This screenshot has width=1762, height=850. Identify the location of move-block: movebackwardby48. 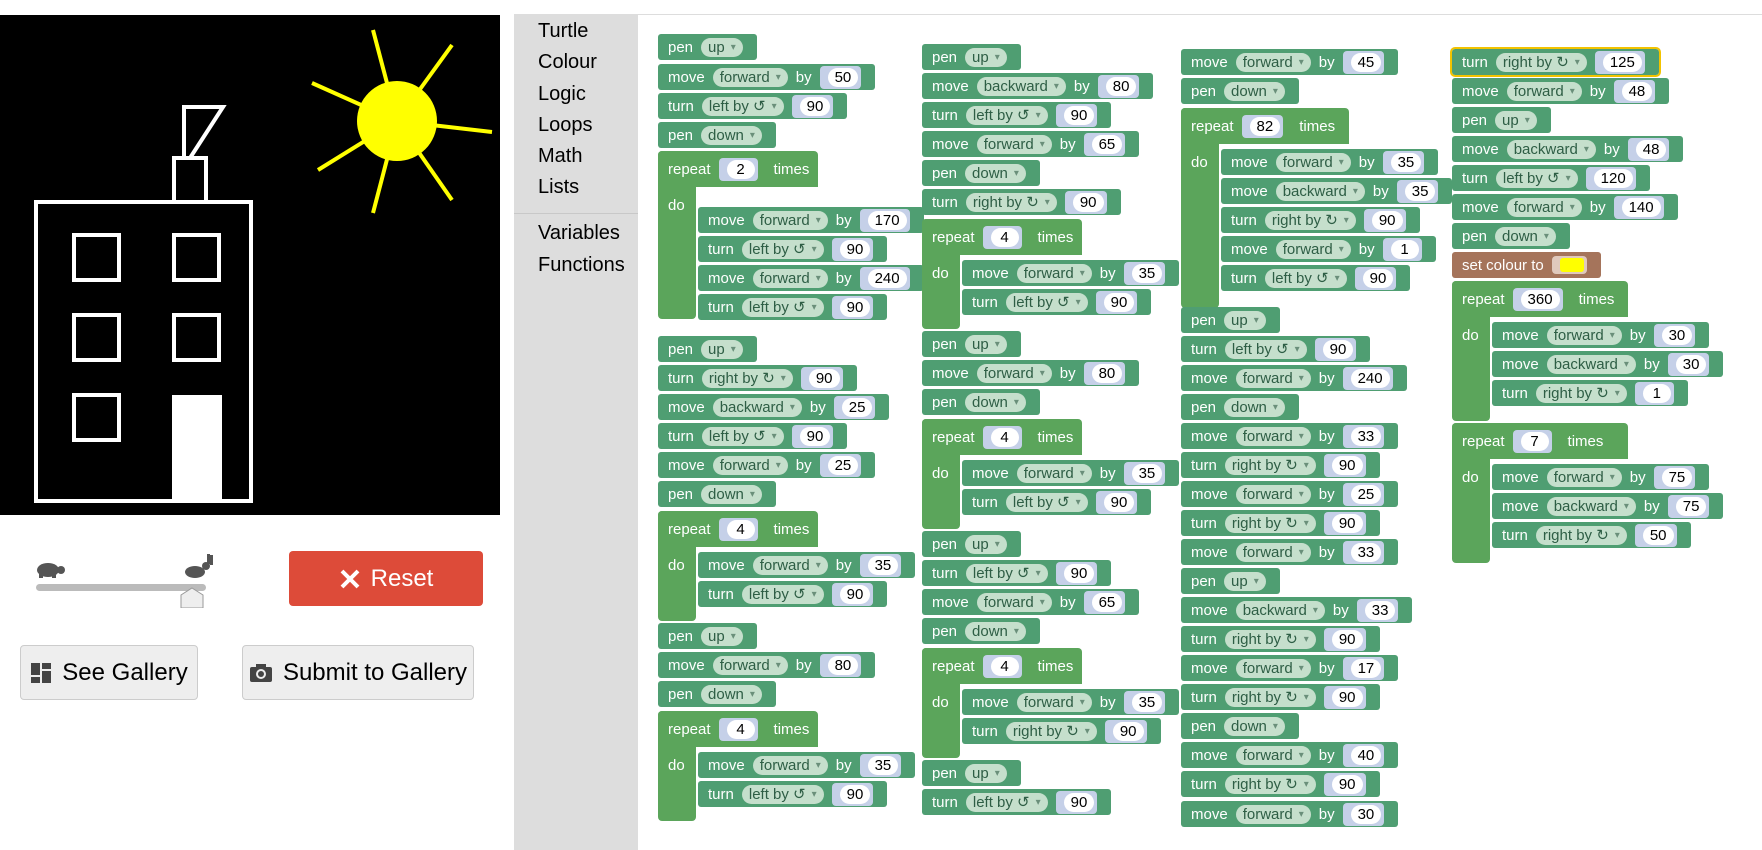
(1568, 149).